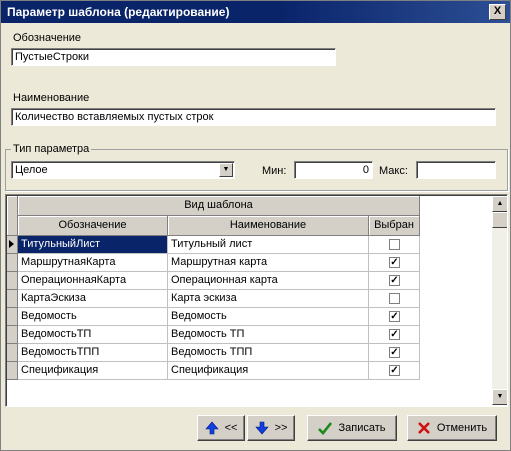  What do you see at coordinates (219, 206) in the screenshot?
I see `grid-group-header: Вид шаблона` at bounding box center [219, 206].